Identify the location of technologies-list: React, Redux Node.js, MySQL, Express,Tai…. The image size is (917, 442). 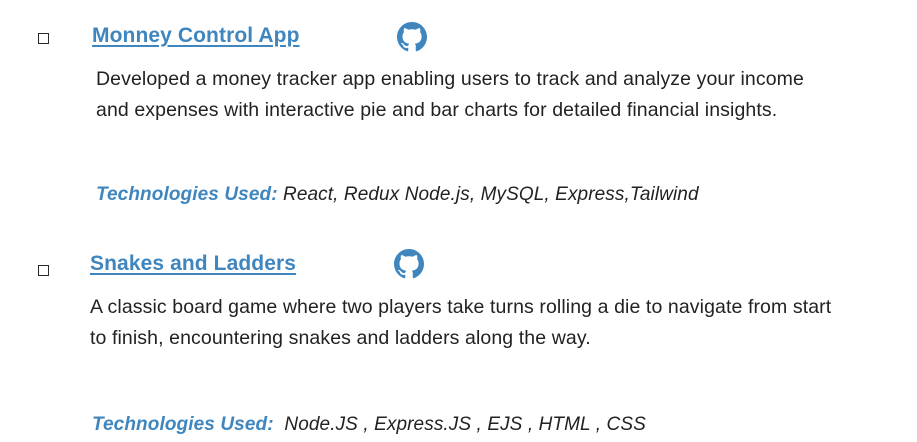
(488, 194).